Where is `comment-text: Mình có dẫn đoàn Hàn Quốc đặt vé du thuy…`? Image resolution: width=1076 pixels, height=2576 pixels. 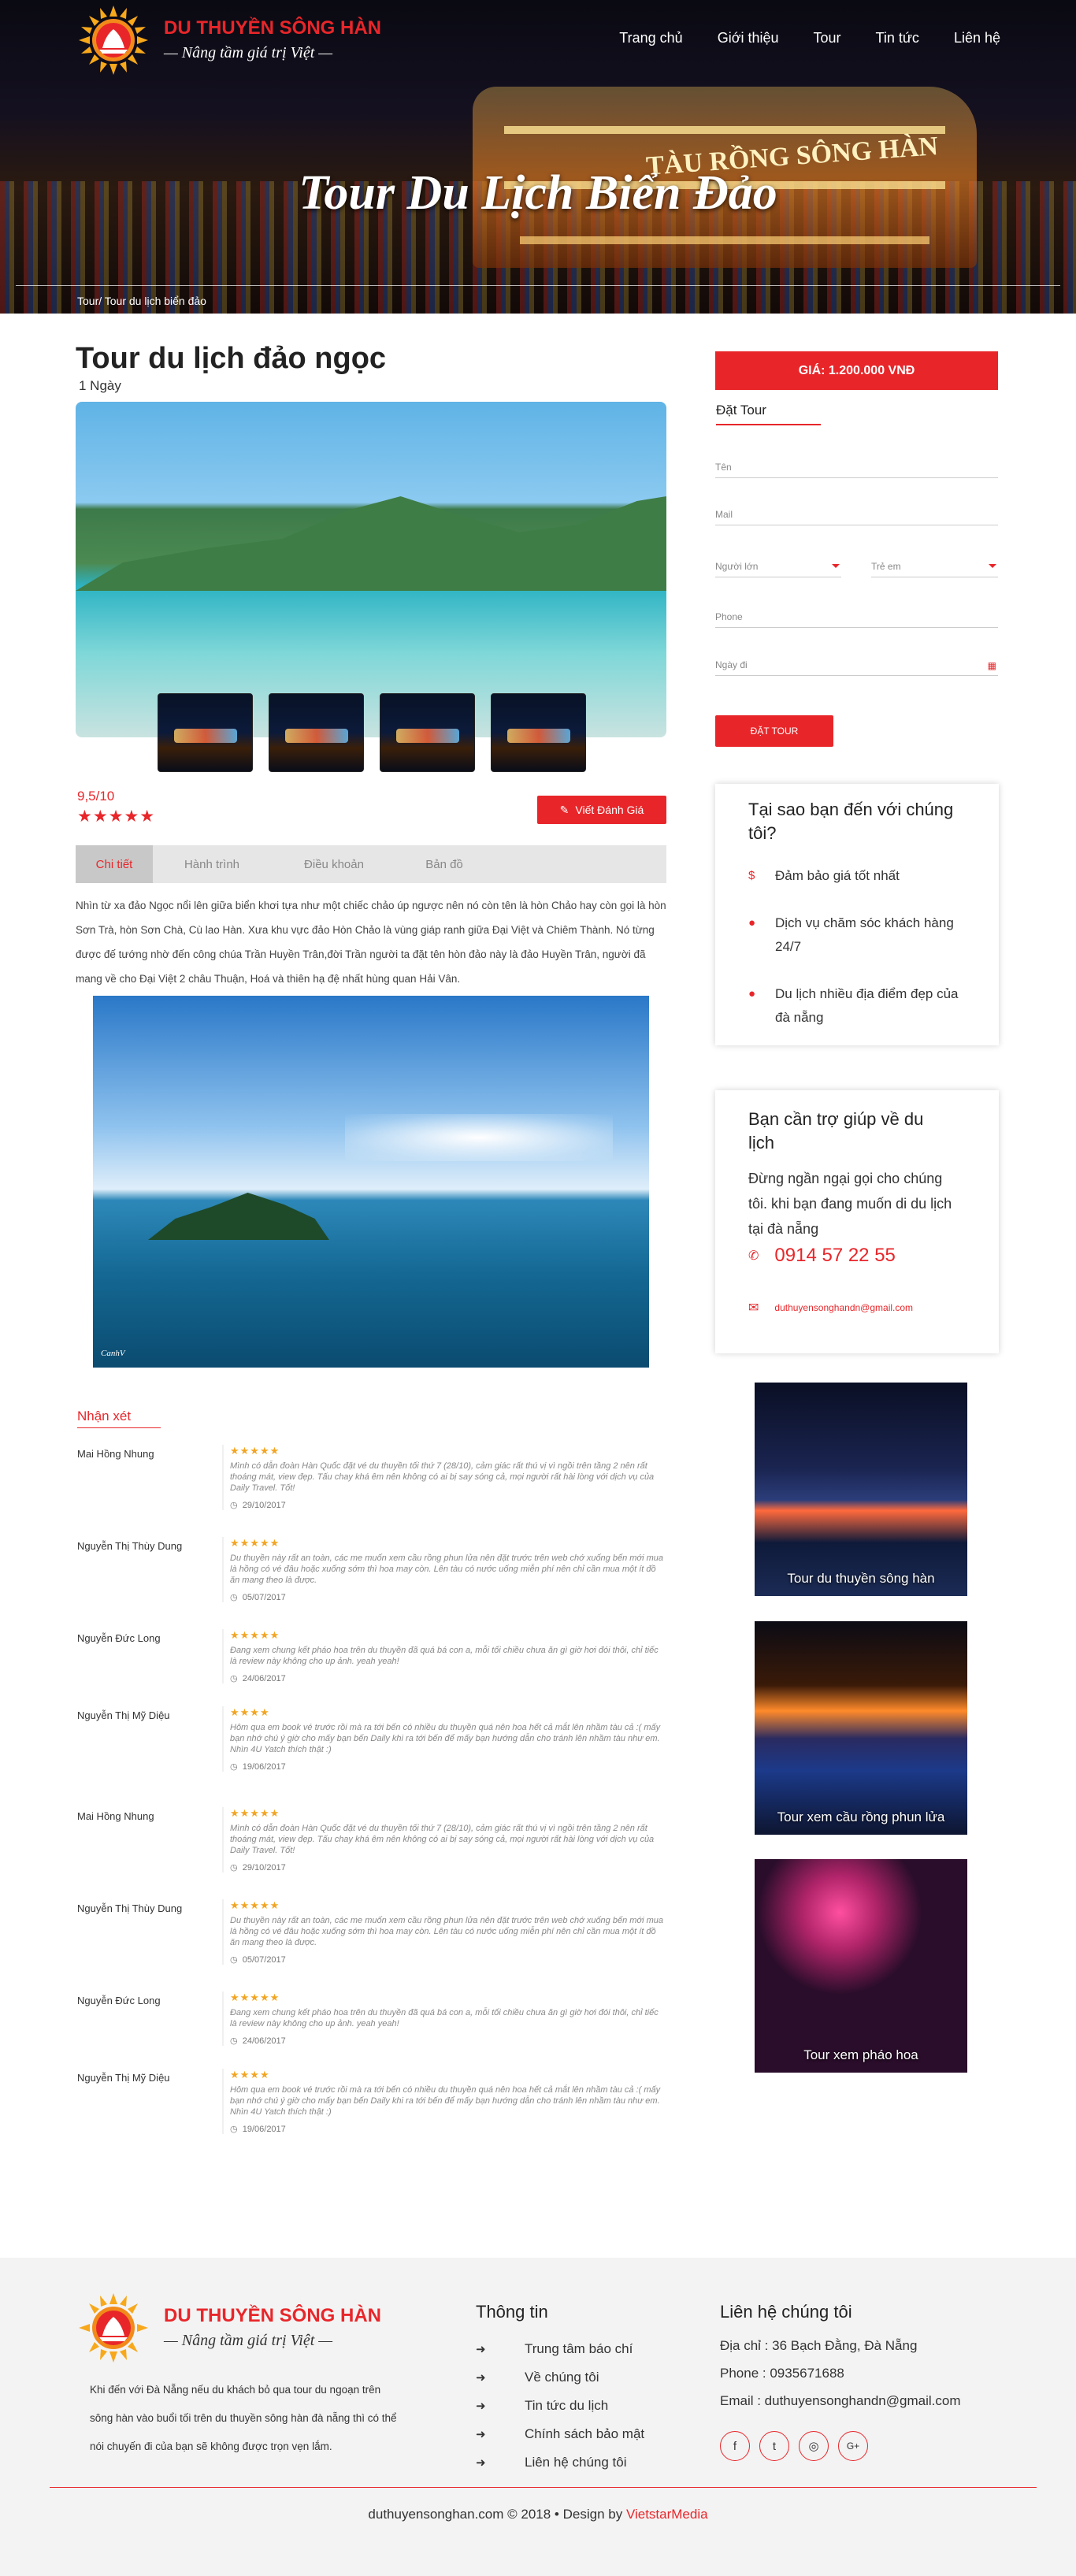
comment-text: Mình có dẫn đoàn Hàn Quốc đặt vé du thuy… is located at coordinates (442, 1477).